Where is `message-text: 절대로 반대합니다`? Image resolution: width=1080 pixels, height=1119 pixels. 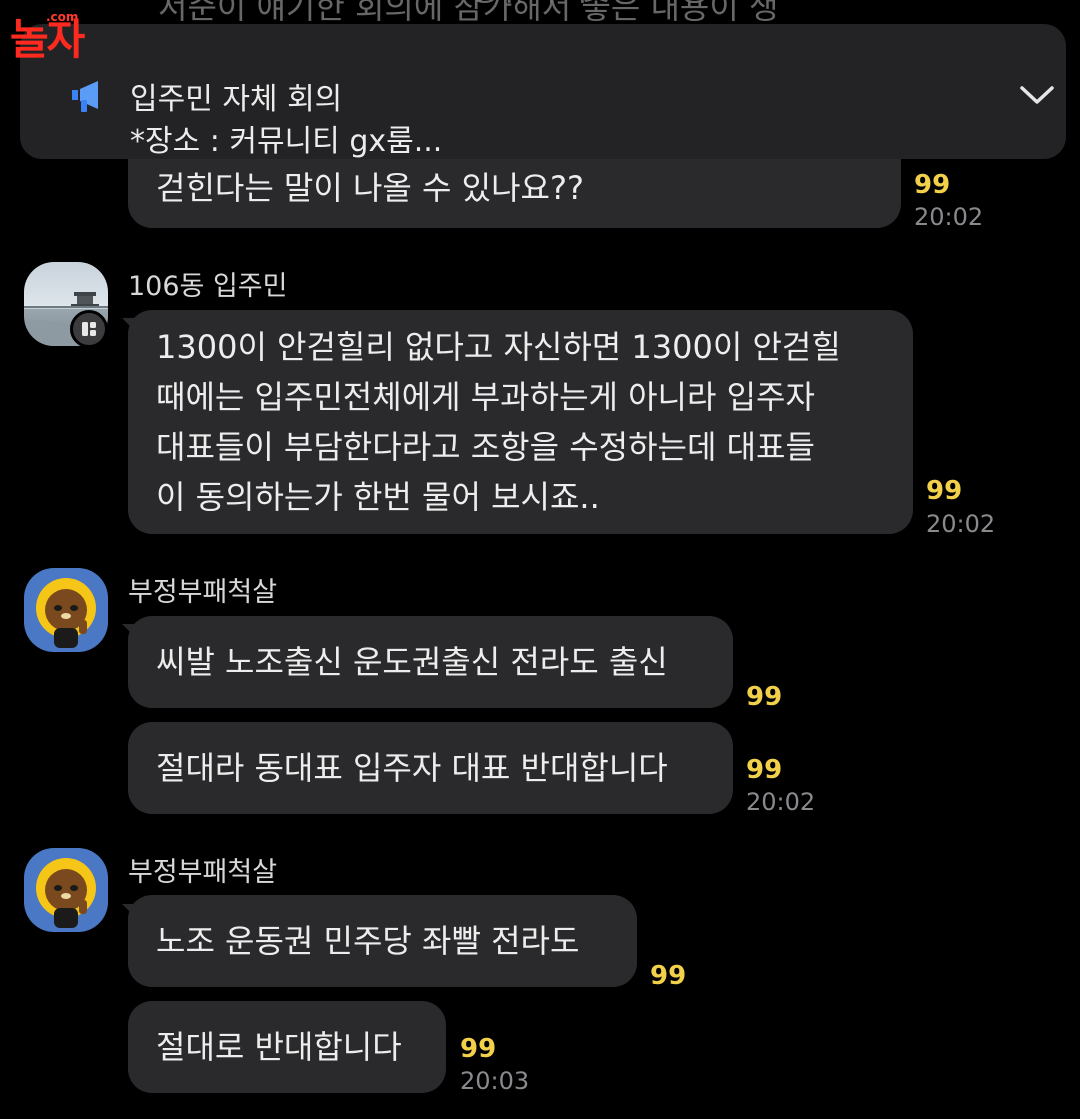
message-text: 절대로 반대합니다 is located at coordinates (279, 1047).